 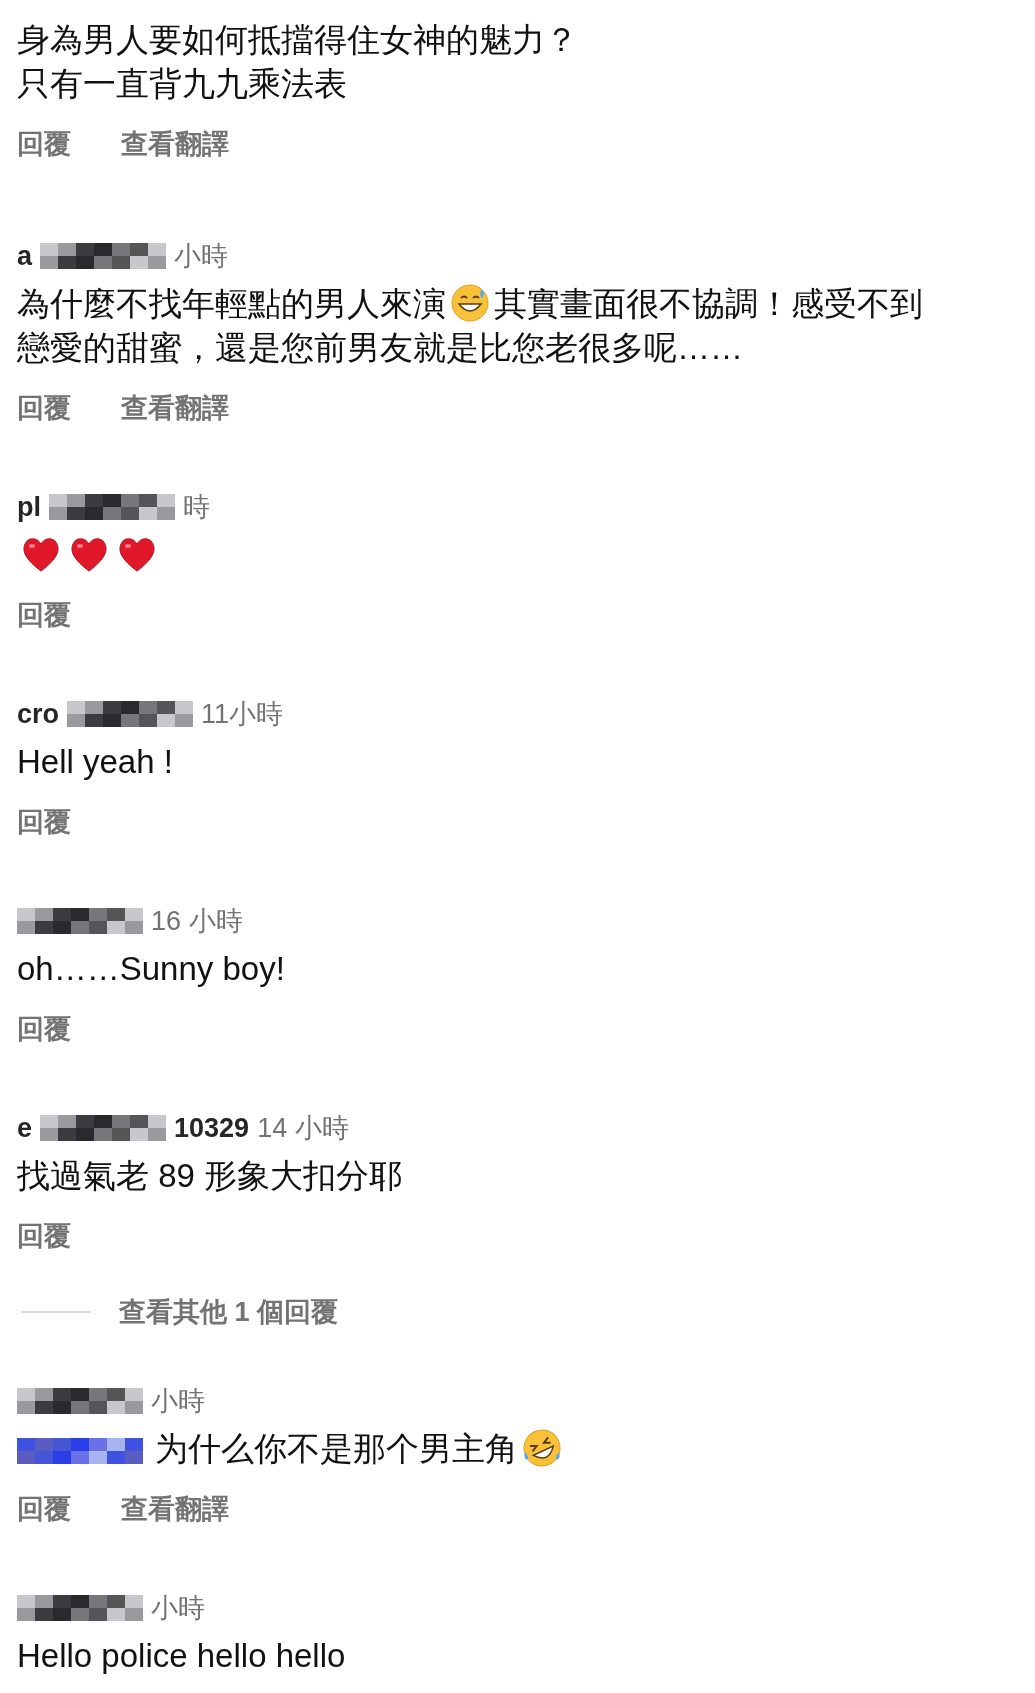 I want to click on timestamp: 11小時, so click(x=242, y=714).